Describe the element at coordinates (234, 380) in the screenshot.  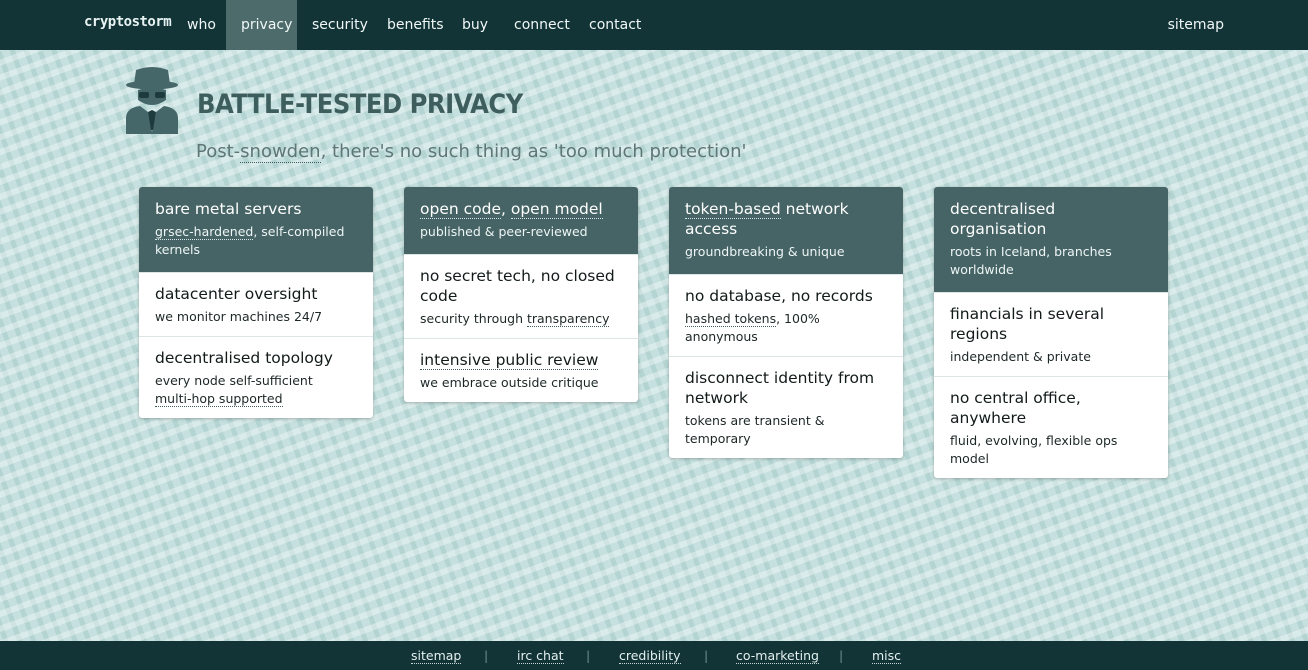
I see `card-row-subtitle: every node self-sufficient` at that location.